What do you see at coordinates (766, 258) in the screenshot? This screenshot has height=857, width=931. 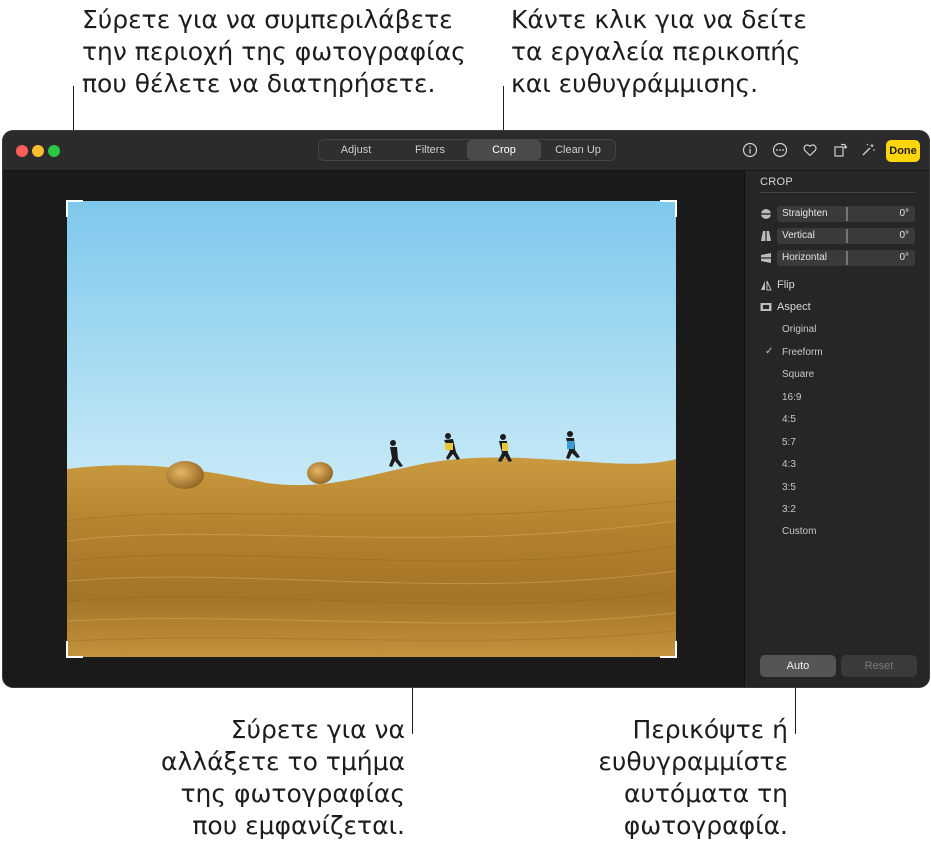 I see `horizontal-icon` at bounding box center [766, 258].